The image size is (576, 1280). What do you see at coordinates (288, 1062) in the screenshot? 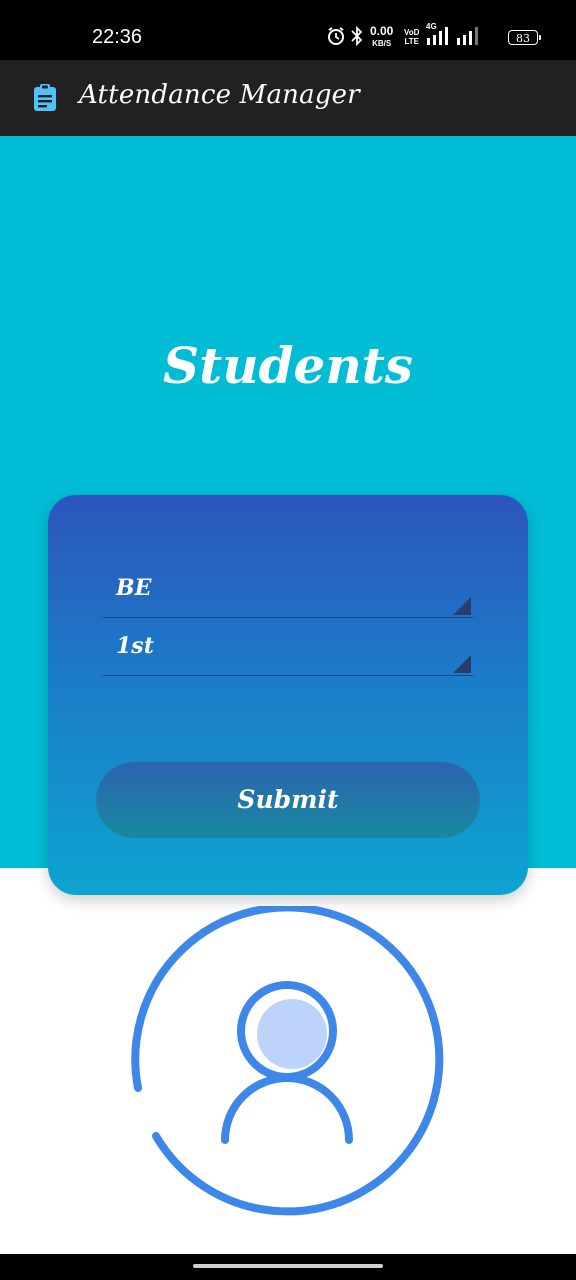
I see `user-avatar-icon` at bounding box center [288, 1062].